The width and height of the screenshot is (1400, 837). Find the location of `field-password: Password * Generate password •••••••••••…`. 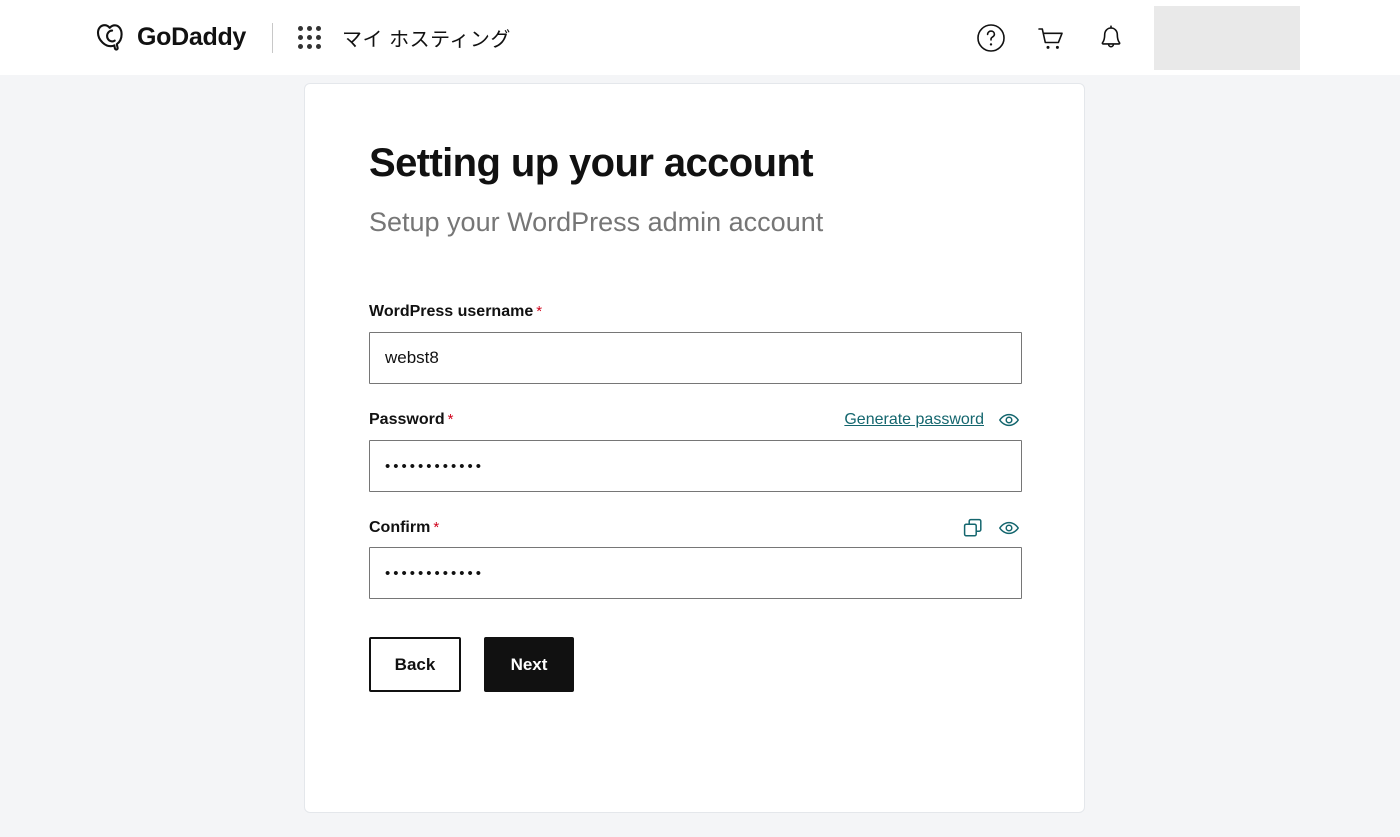

field-password: Password * Generate password •••••••••••… is located at coordinates (695, 450).